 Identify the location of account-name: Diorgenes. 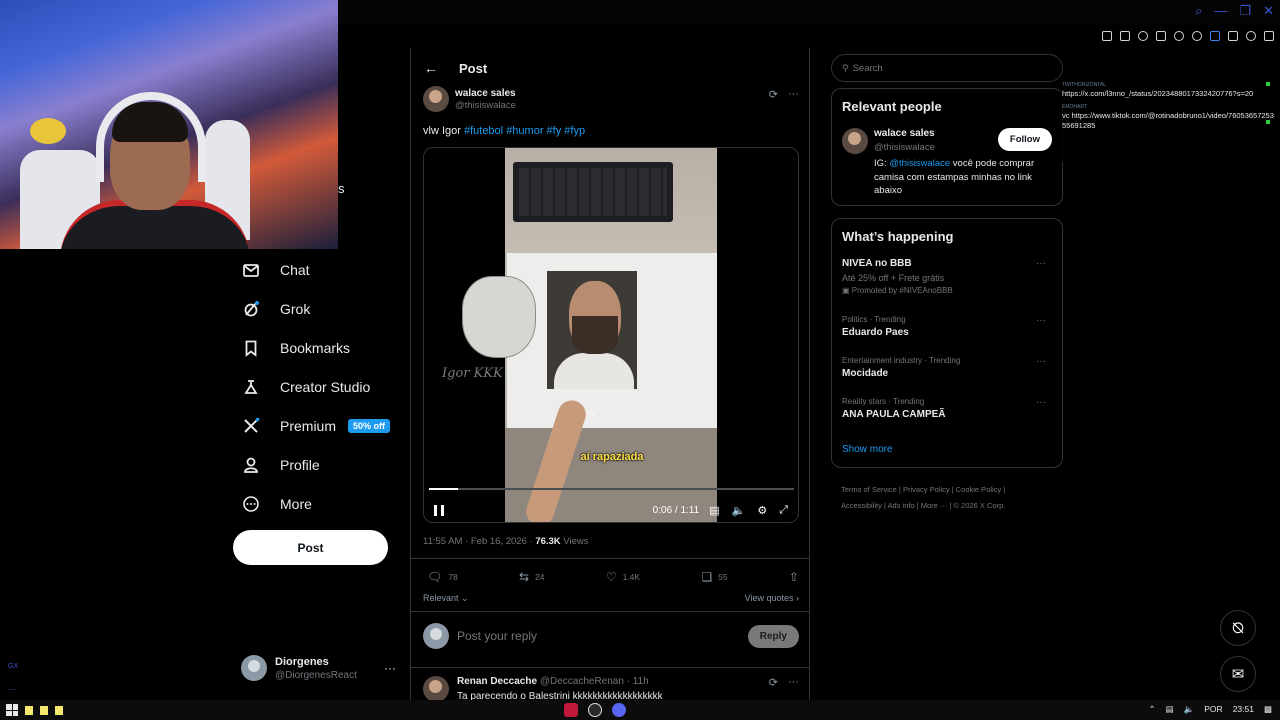
(302, 661).